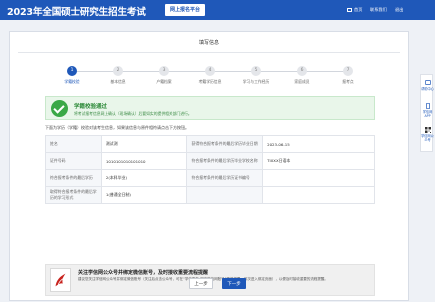 This screenshot has height=302, width=435. What do you see at coordinates (72, 81) in the screenshot?
I see `step-label: 学籍校验` at bounding box center [72, 81].